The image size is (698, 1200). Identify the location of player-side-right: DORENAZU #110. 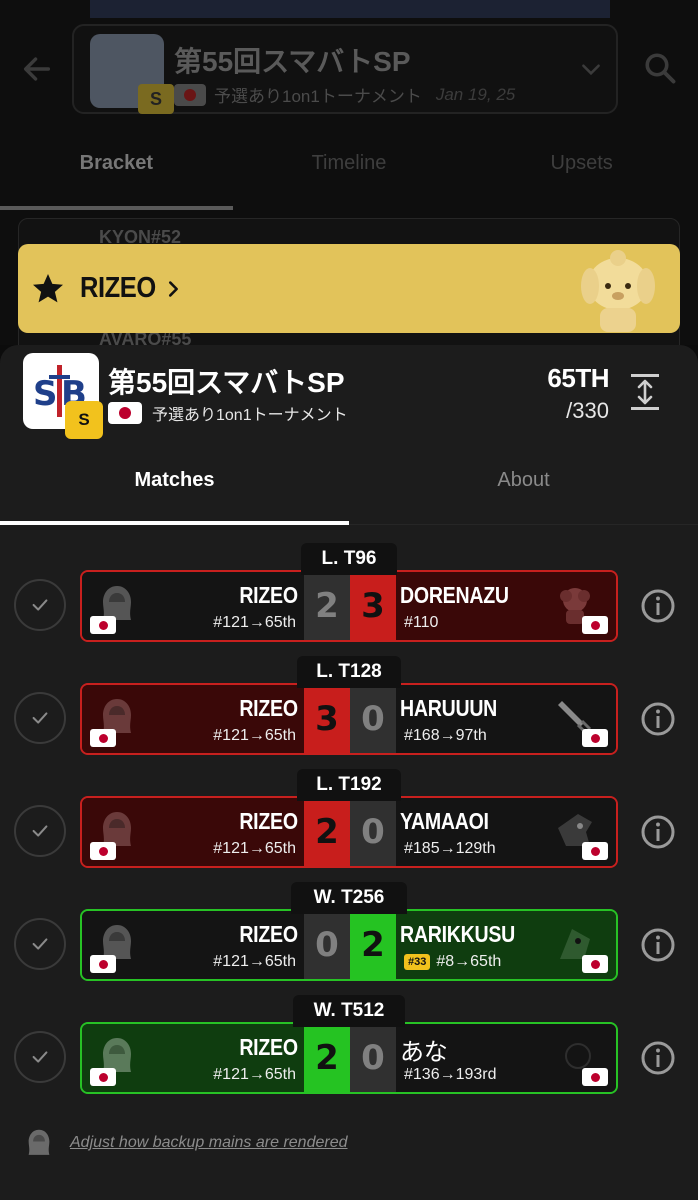
(506, 606).